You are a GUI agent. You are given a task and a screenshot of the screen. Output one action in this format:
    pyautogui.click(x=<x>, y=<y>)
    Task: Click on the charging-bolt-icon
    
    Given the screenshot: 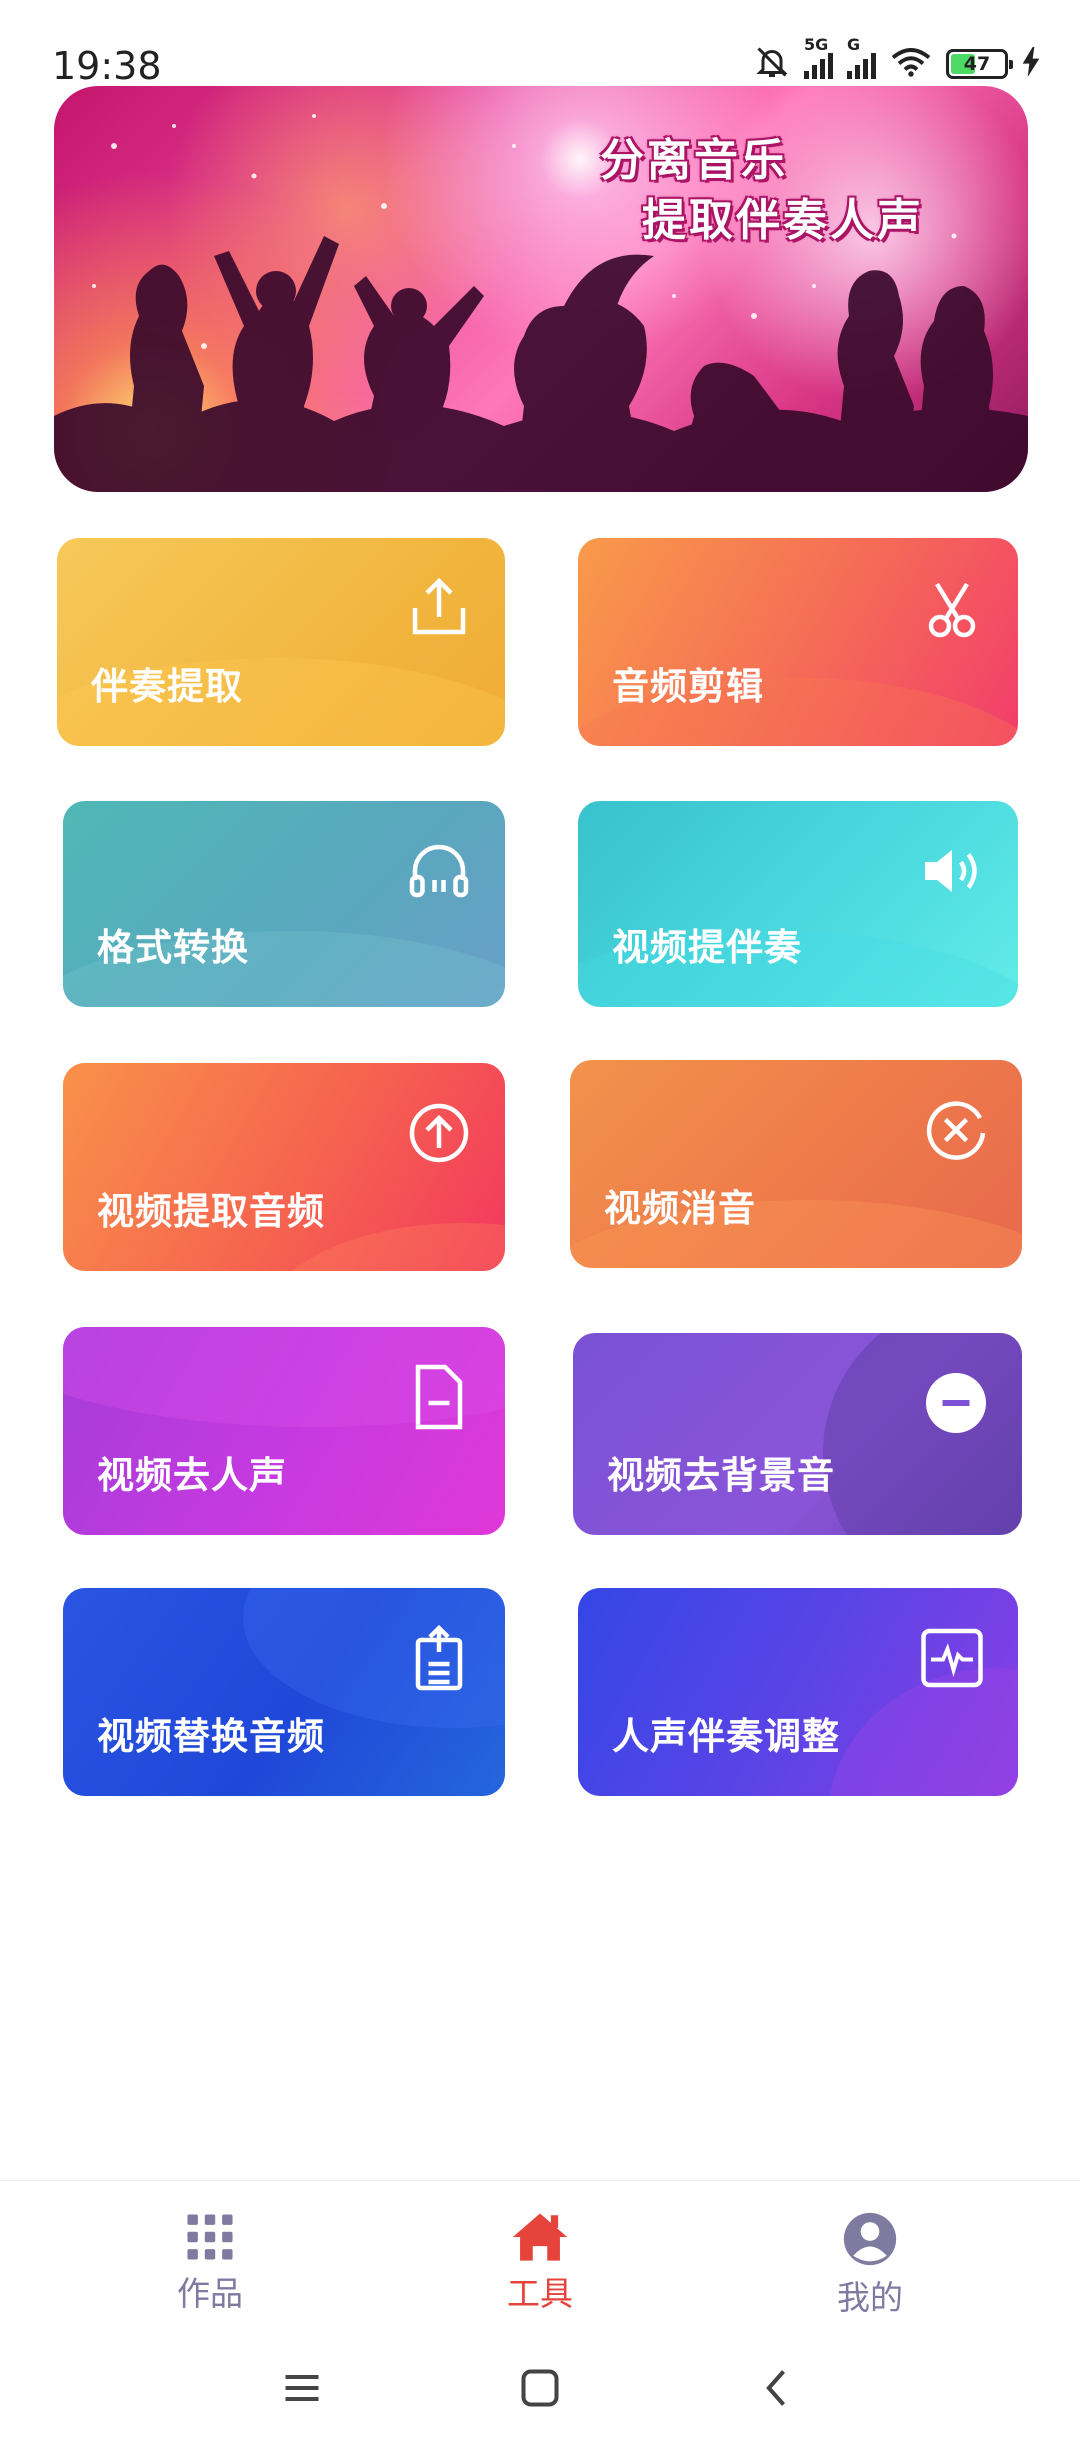 What is the action you would take?
    pyautogui.click(x=1031, y=64)
    